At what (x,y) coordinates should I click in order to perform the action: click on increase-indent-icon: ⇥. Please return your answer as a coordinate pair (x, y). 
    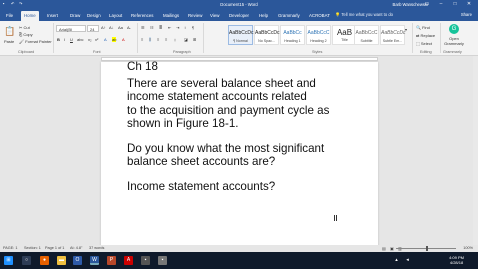
    Looking at the image, I should click on (177, 27).